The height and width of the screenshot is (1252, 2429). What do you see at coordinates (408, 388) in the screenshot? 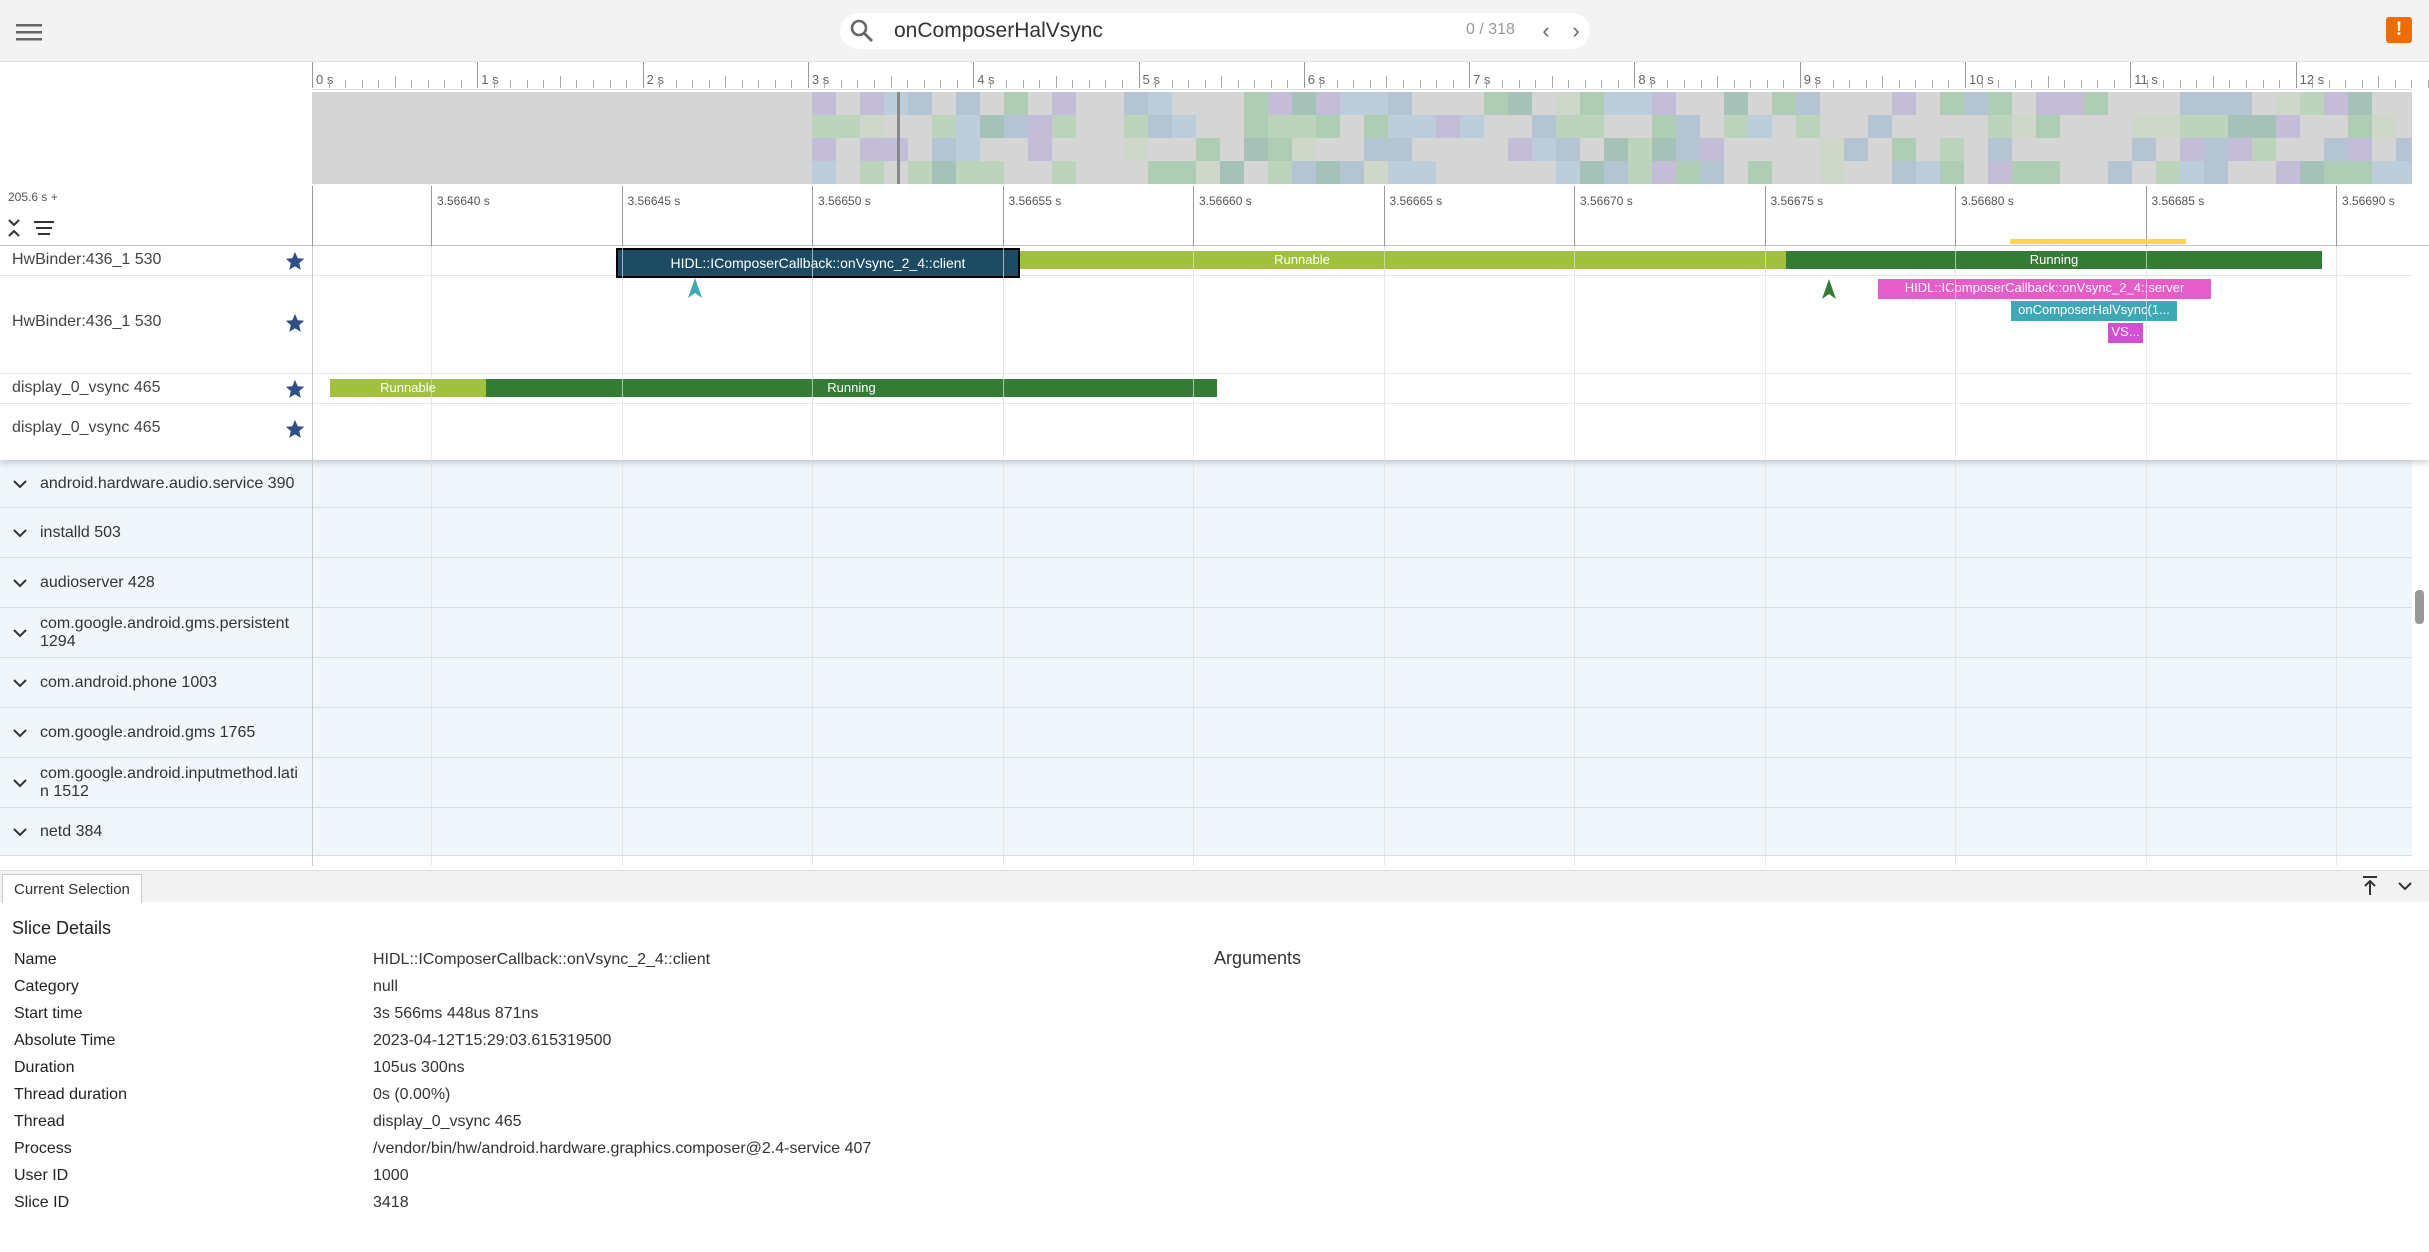
I see `thread-state-runnable: Runnable` at bounding box center [408, 388].